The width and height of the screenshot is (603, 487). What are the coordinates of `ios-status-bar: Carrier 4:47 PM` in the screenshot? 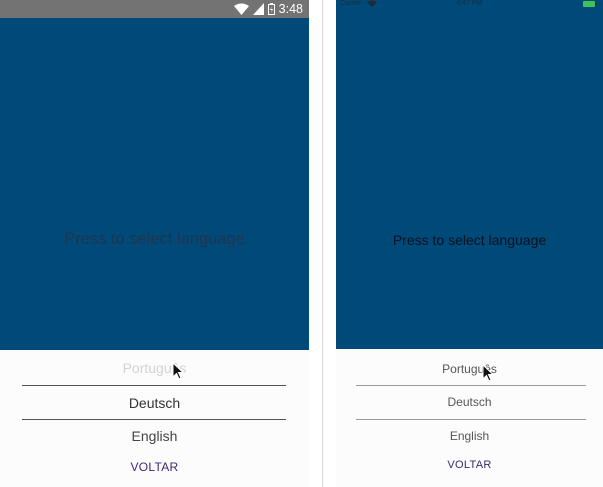 It's located at (469, 4).